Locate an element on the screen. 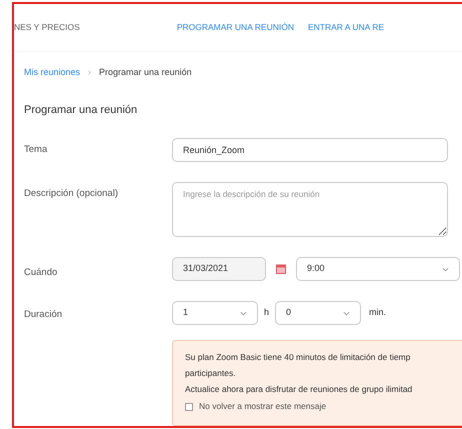 Image resolution: width=462 pixels, height=429 pixels. time-select: 9:00 is located at coordinates (378, 269).